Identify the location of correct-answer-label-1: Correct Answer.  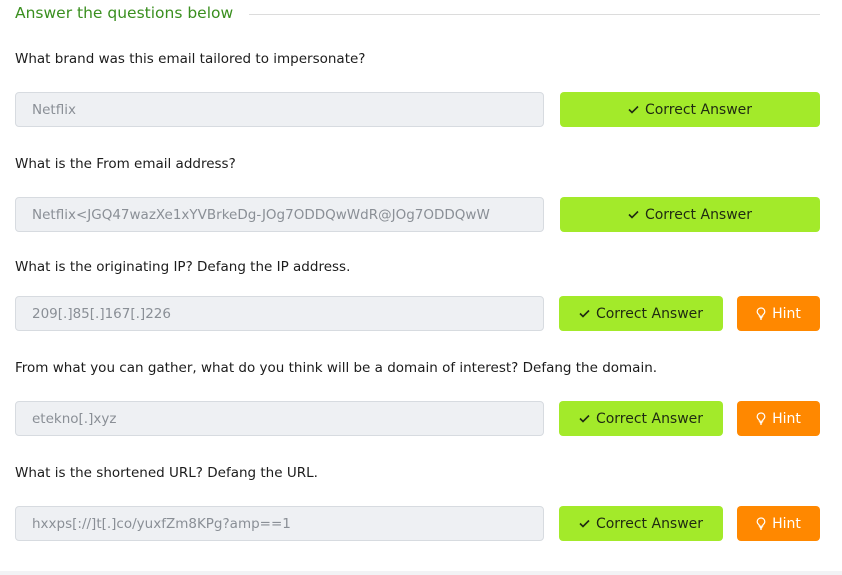
(698, 109).